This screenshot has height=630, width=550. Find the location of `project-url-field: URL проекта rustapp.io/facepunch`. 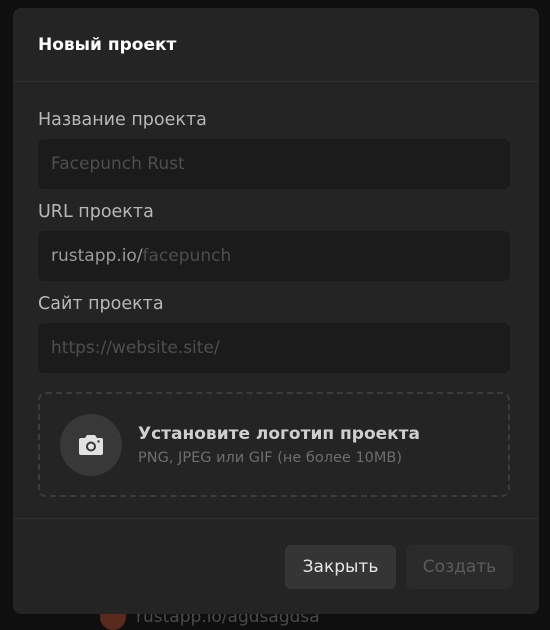

project-url-field: URL проекта rustapp.io/facepunch is located at coordinates (276, 241).